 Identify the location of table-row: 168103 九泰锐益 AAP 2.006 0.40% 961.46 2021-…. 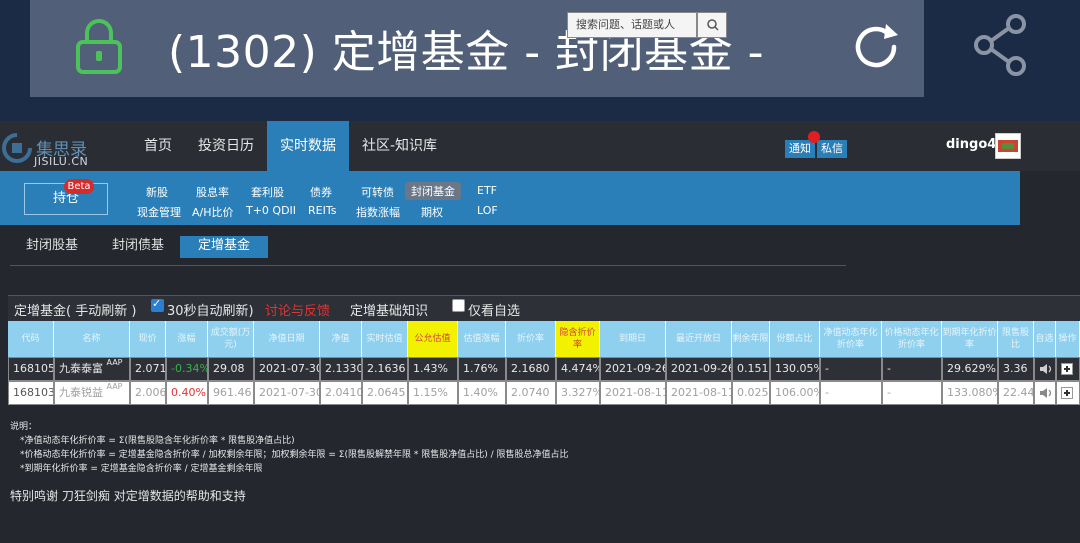
(544, 393).